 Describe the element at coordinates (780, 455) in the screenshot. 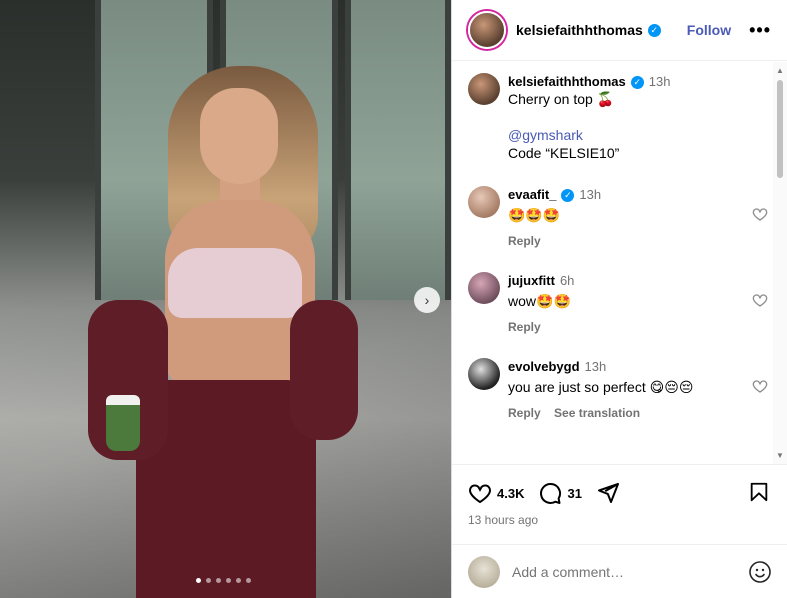

I see `scroll-down-arrow-icon: ▼` at that location.